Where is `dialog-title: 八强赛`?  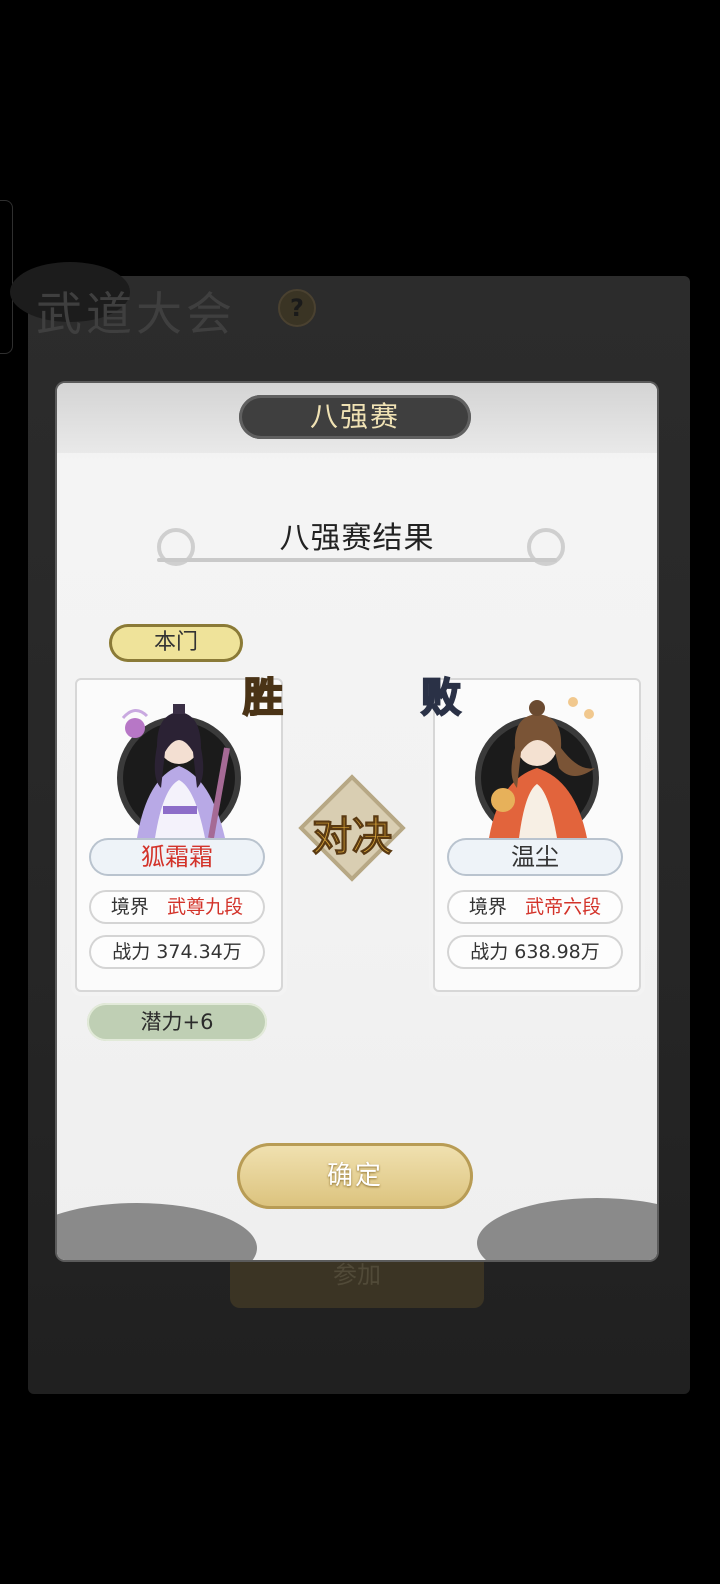 dialog-title: 八强赛 is located at coordinates (355, 417).